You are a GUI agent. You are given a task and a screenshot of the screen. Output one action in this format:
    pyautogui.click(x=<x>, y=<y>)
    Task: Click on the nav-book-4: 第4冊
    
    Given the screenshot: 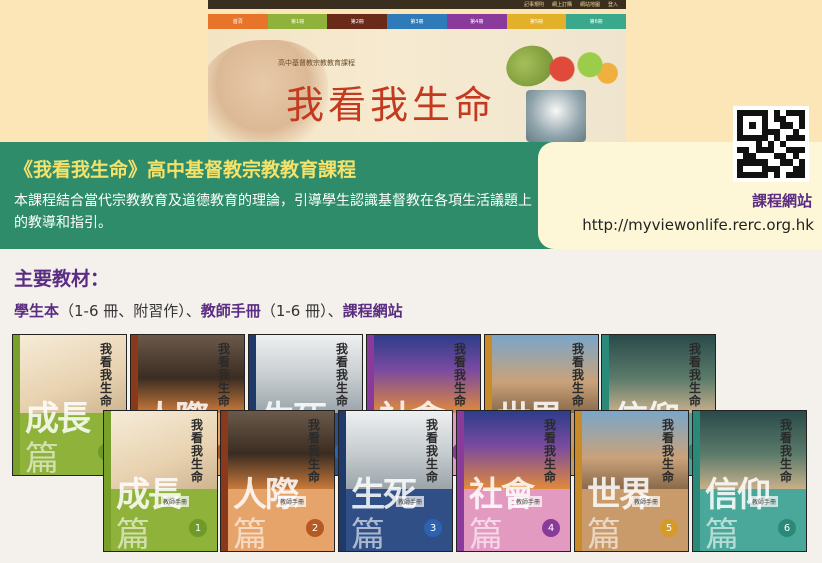 What is the action you would take?
    pyautogui.click(x=476, y=21)
    